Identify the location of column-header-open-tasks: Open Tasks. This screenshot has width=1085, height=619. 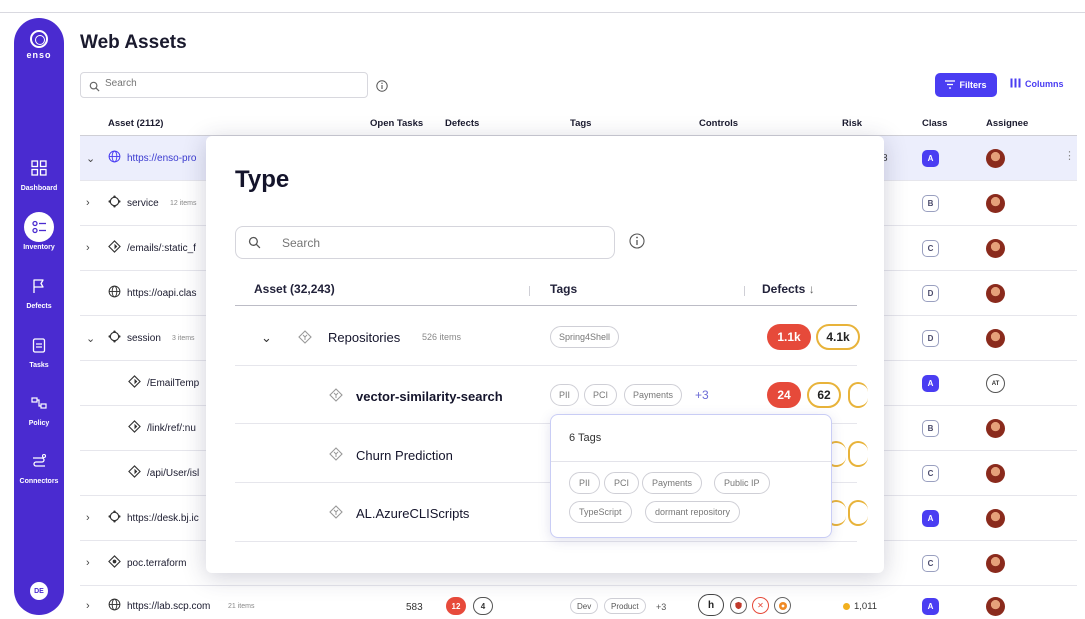
(396, 123).